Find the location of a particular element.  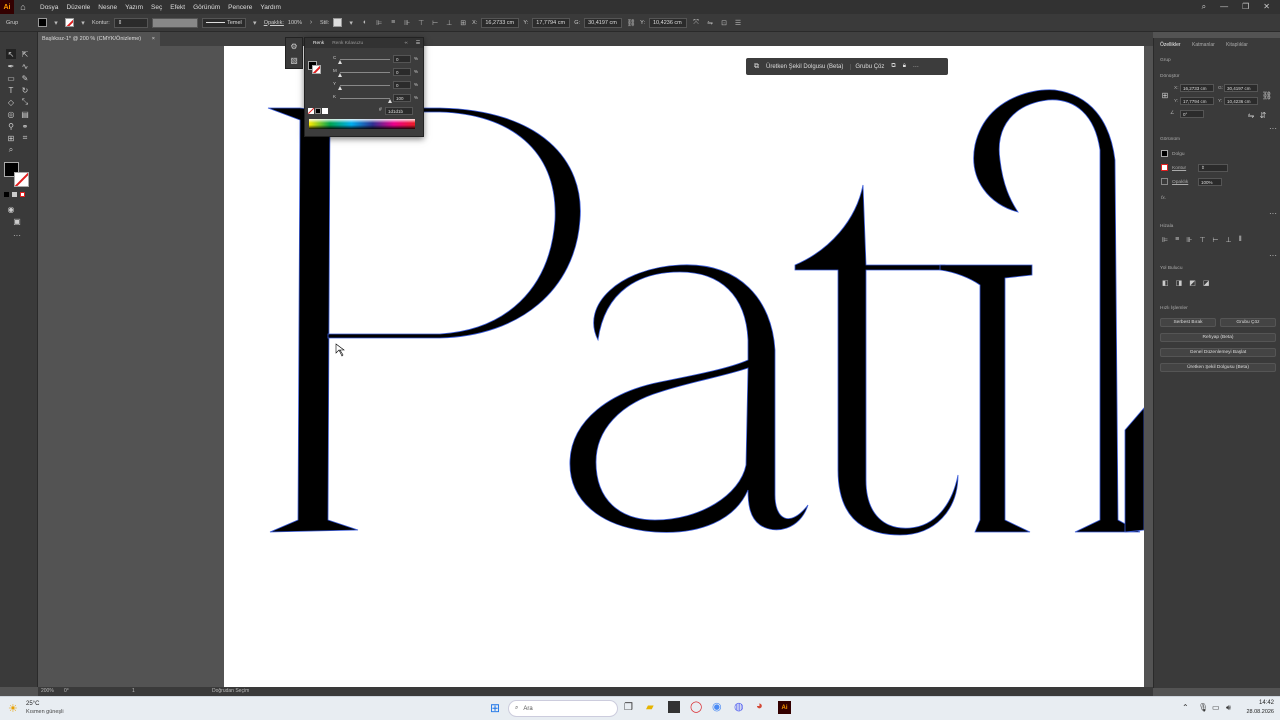

clock-time: 14:42 is located at coordinates (1259, 703).